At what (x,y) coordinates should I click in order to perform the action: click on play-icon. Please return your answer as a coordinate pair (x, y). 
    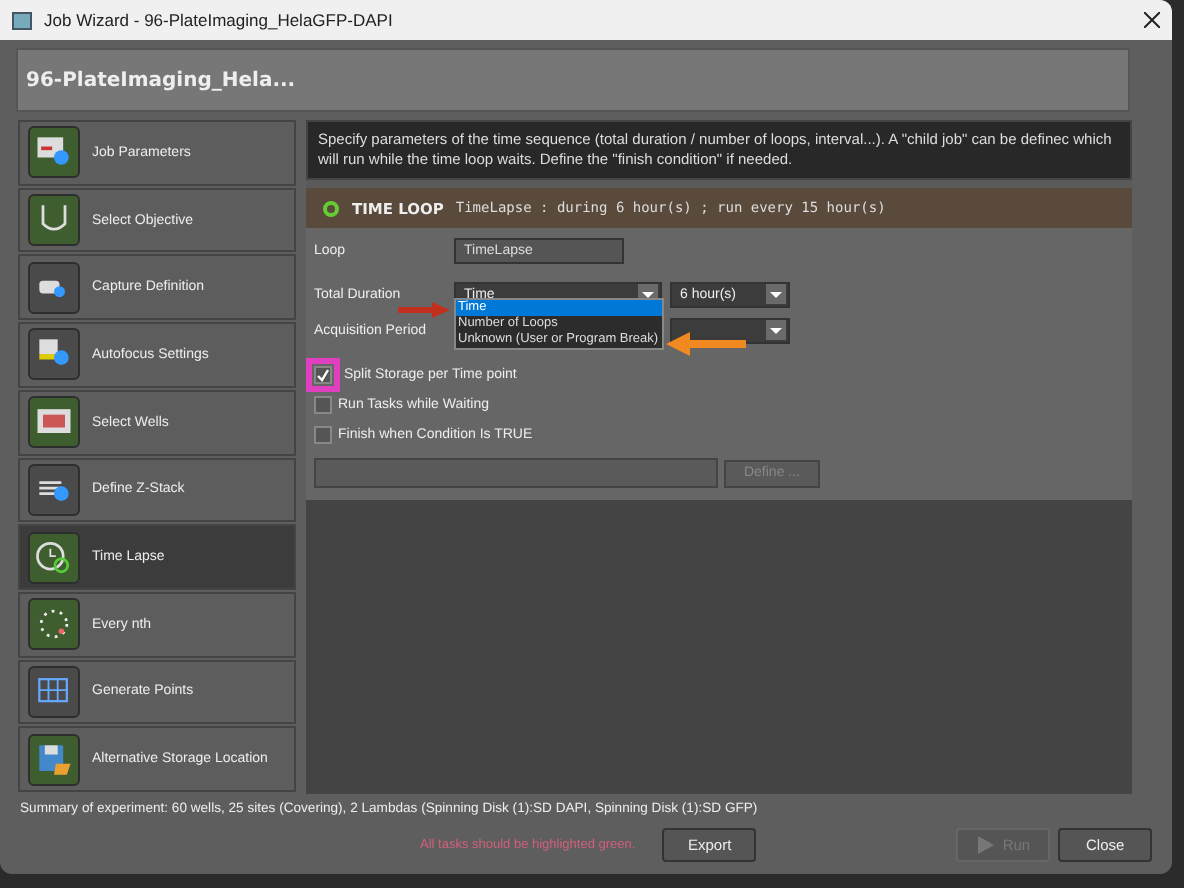
    Looking at the image, I should click on (985, 845).